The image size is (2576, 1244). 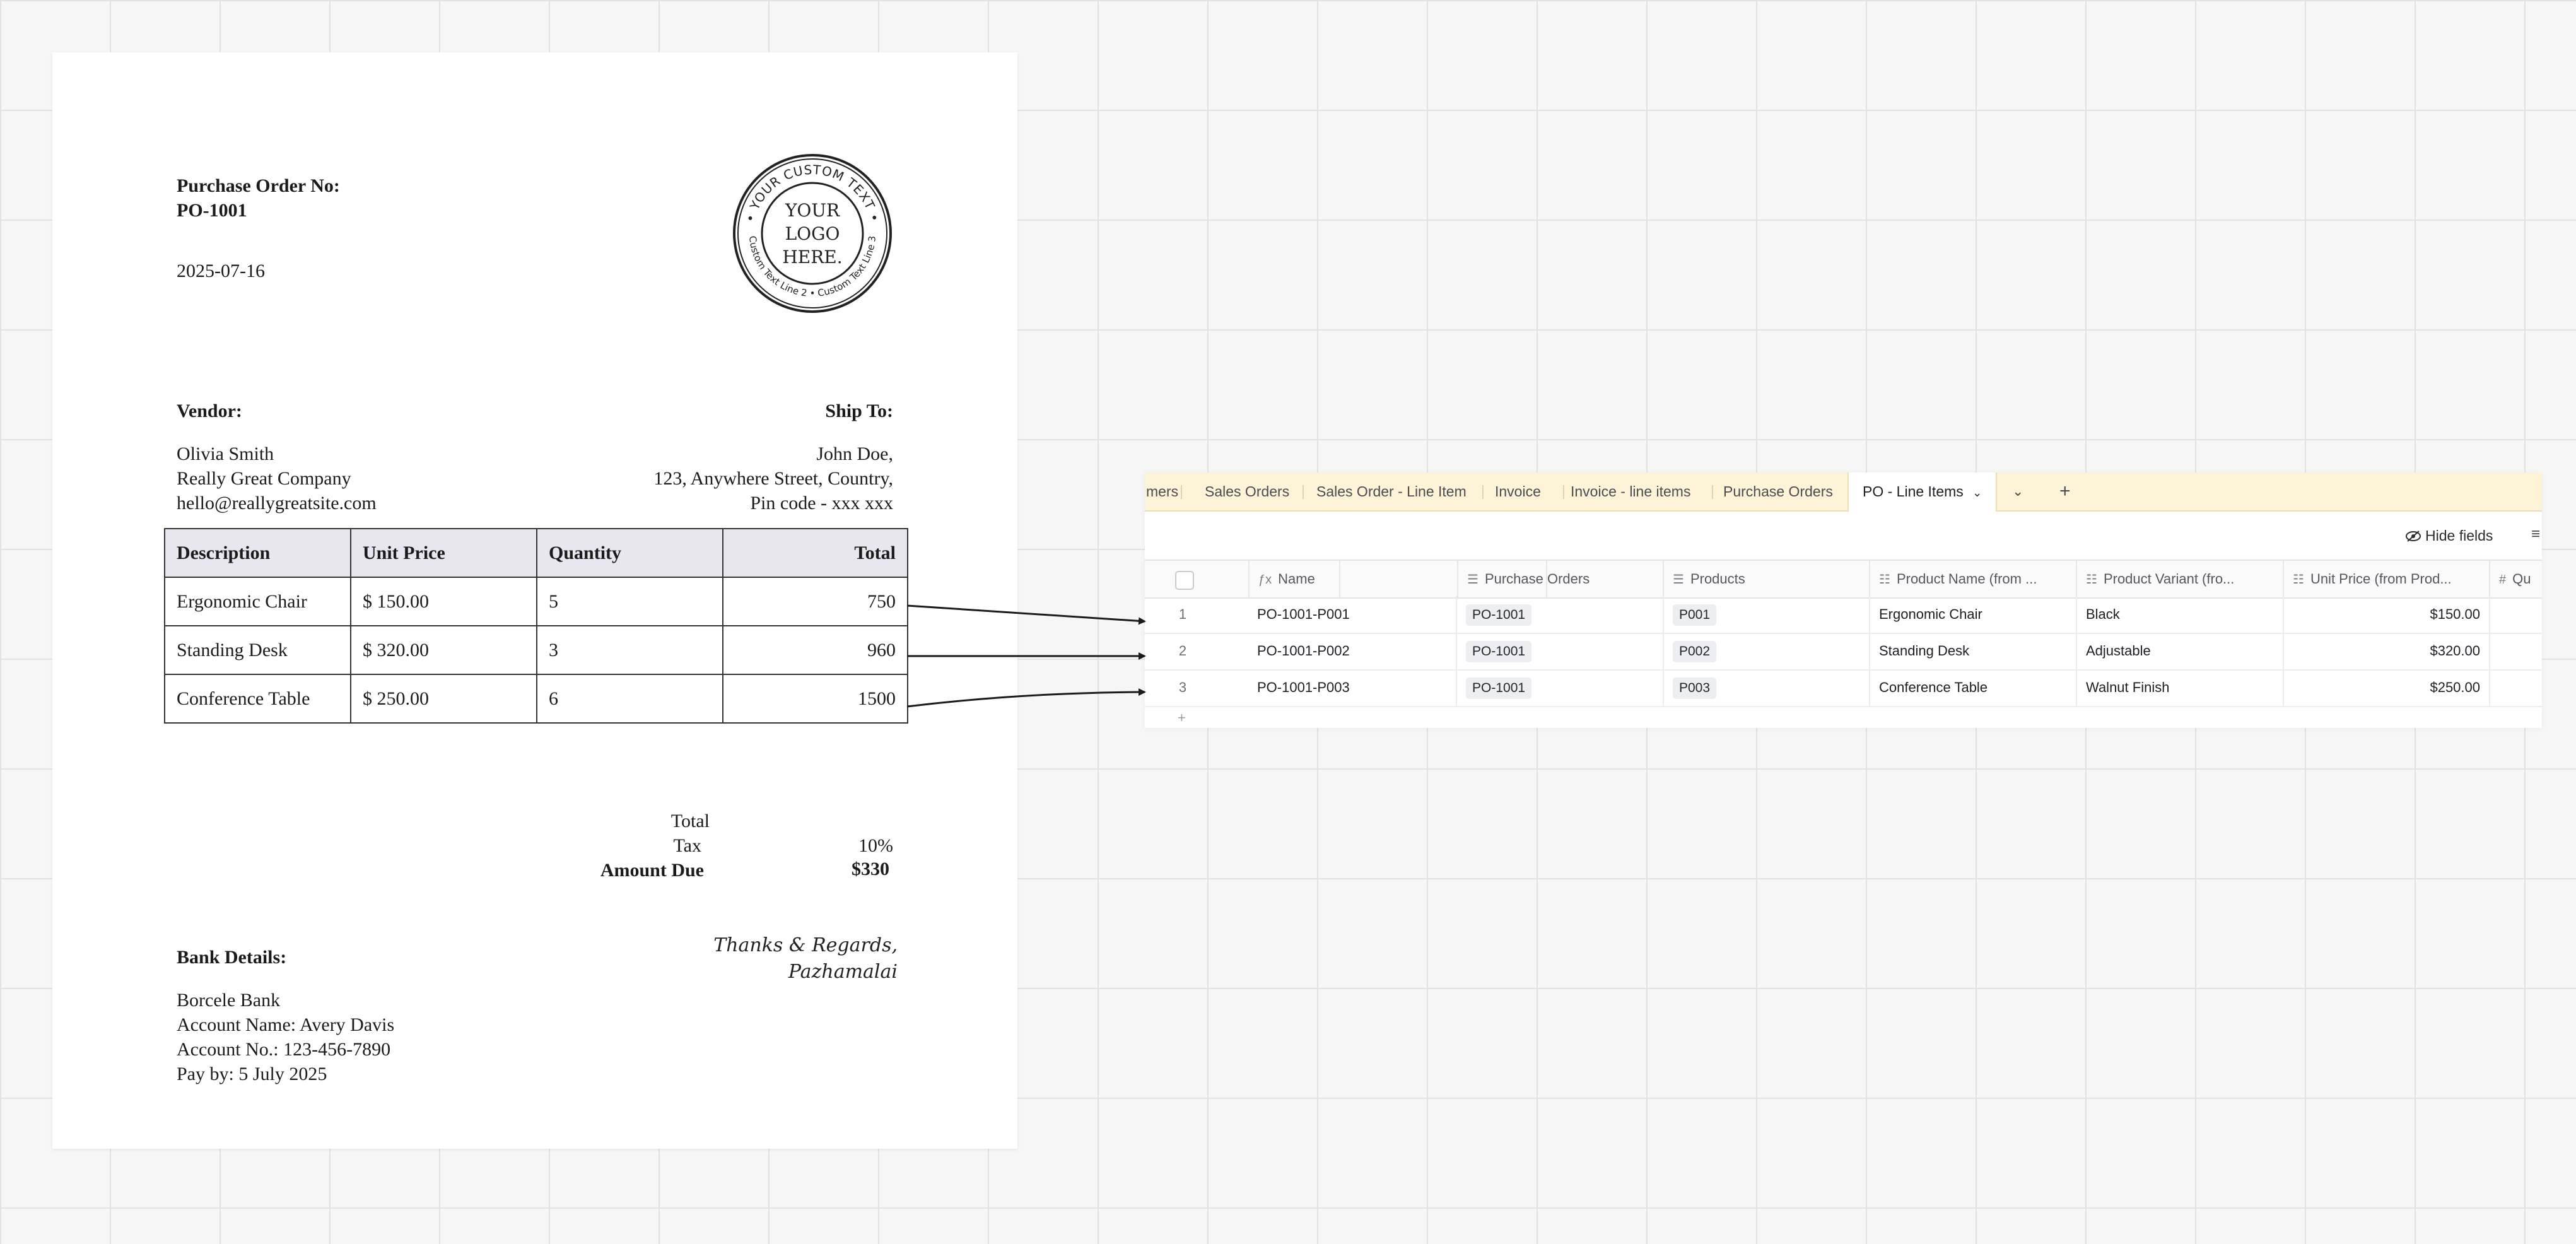 What do you see at coordinates (1518, 491) in the screenshot?
I see `tab-invoice: Invoice` at bounding box center [1518, 491].